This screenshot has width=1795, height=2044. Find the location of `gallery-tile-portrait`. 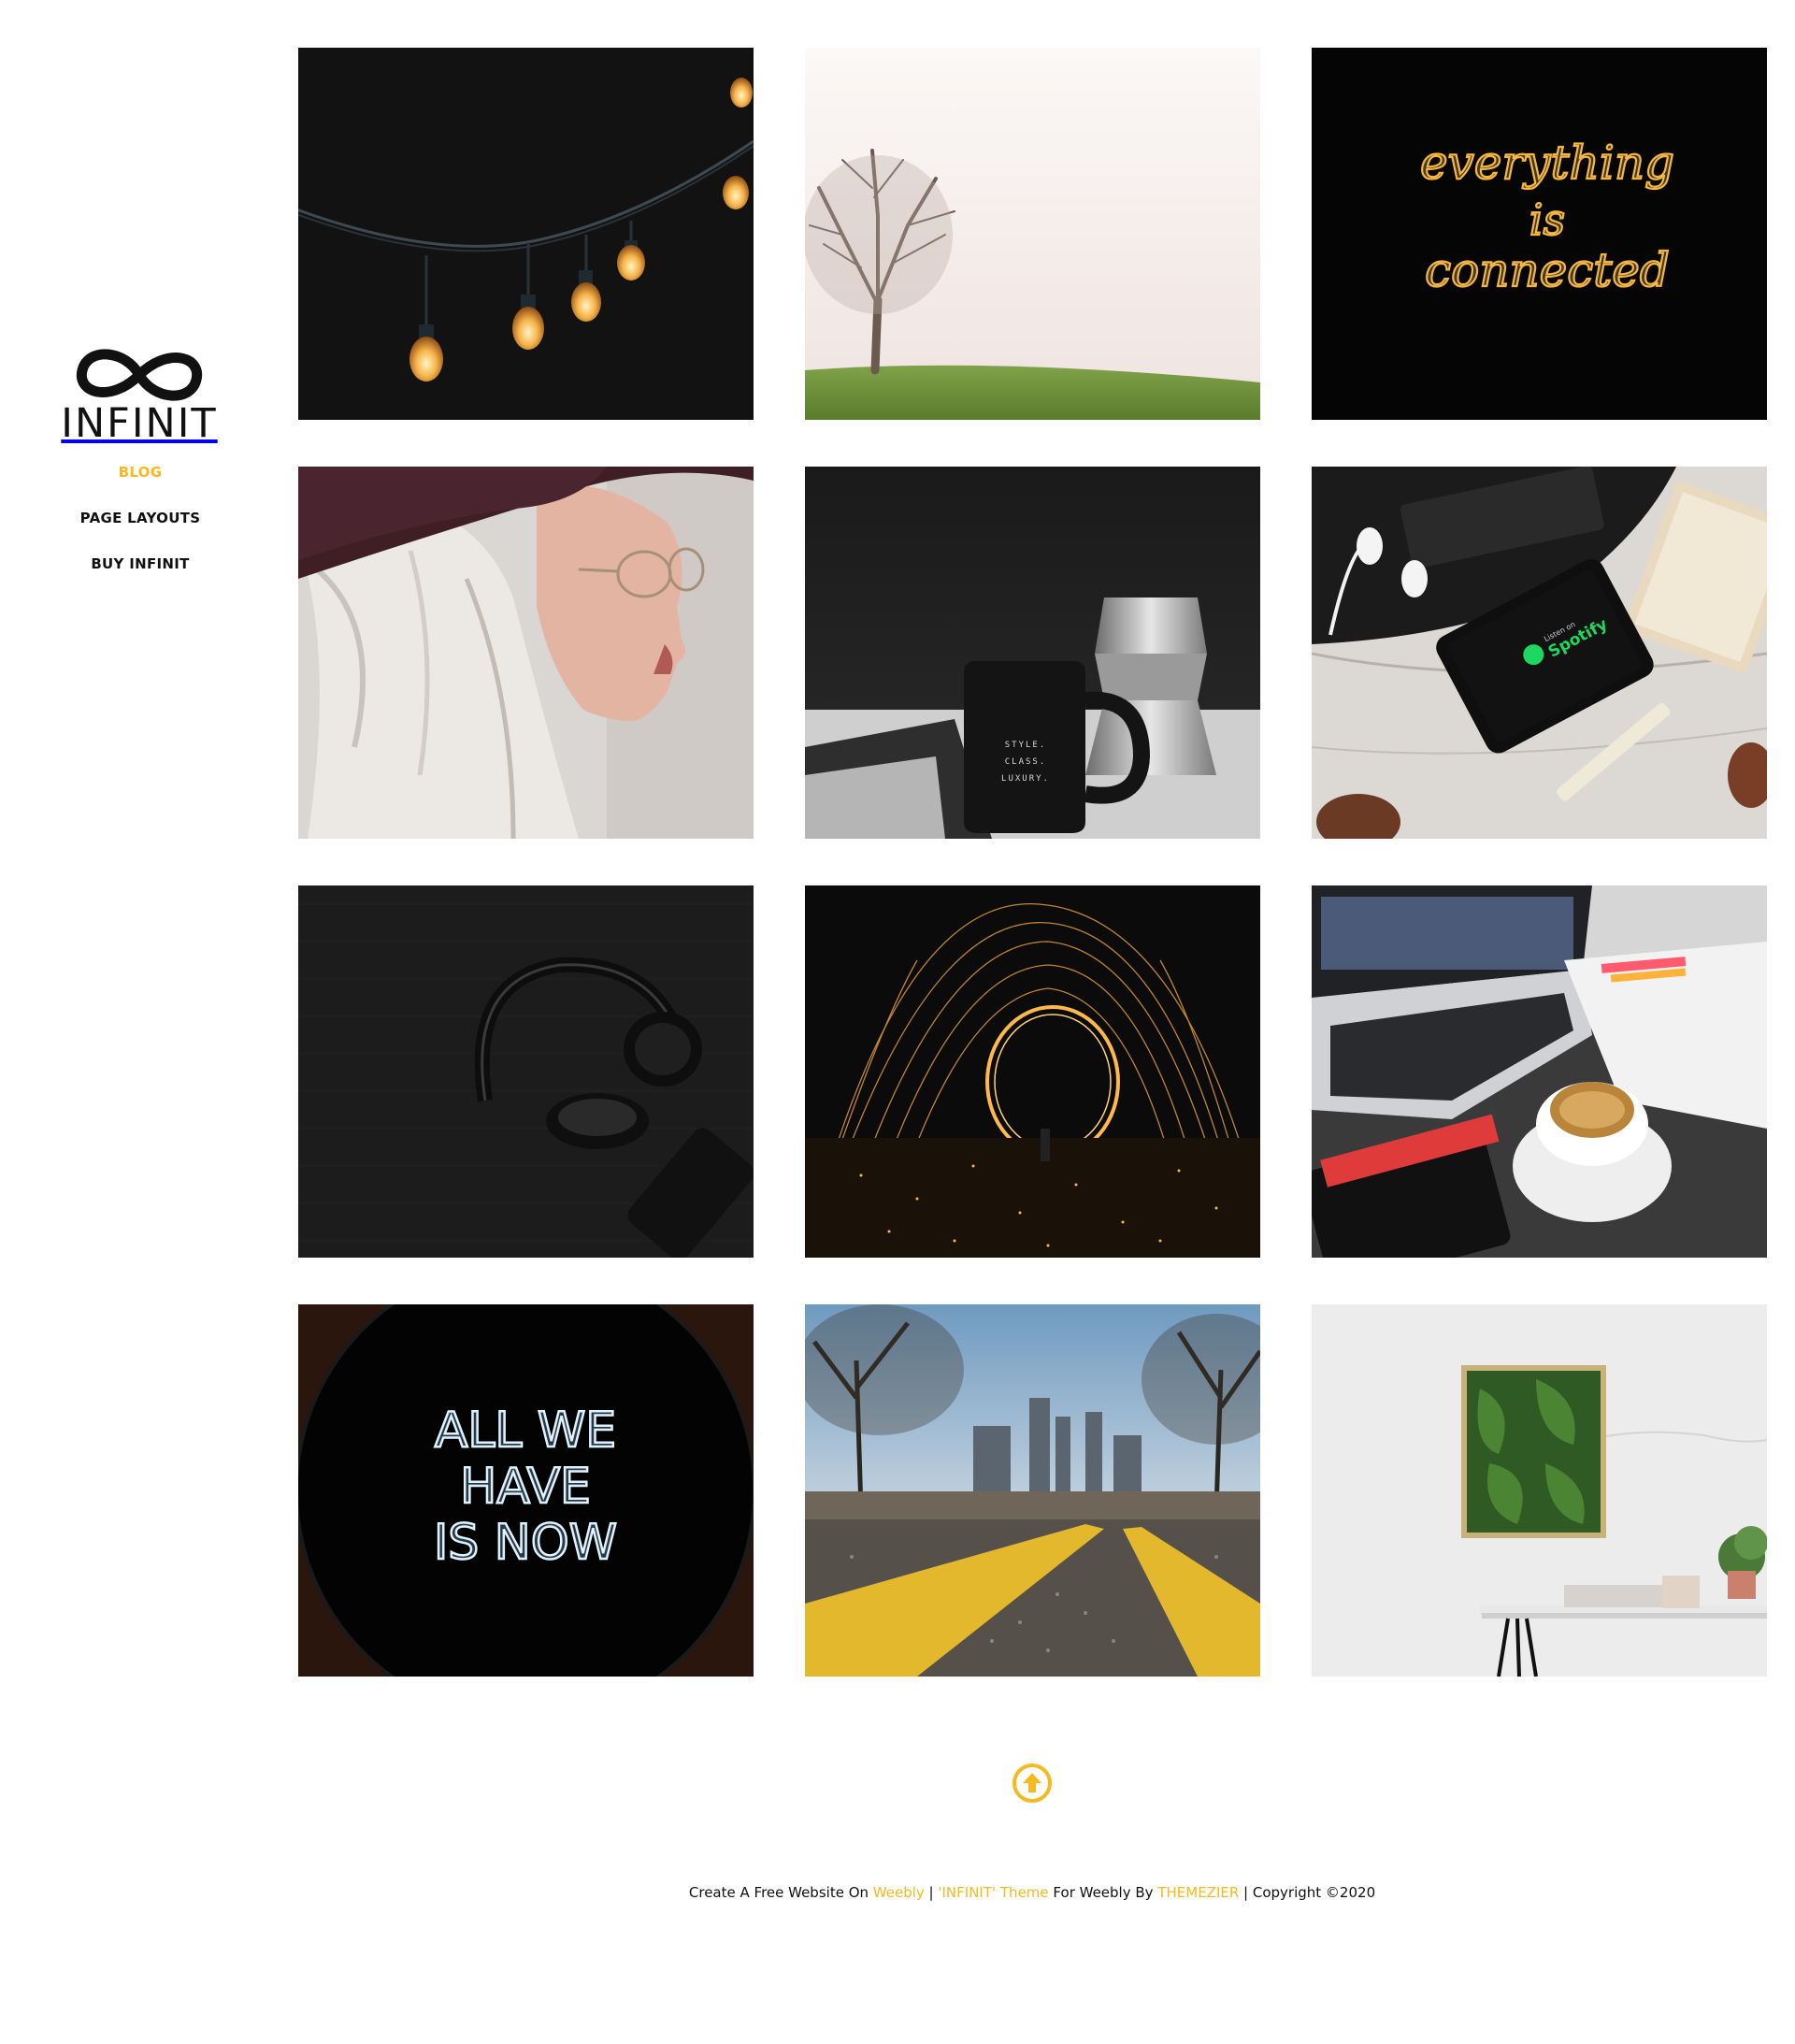

gallery-tile-portrait is located at coordinates (526, 653).